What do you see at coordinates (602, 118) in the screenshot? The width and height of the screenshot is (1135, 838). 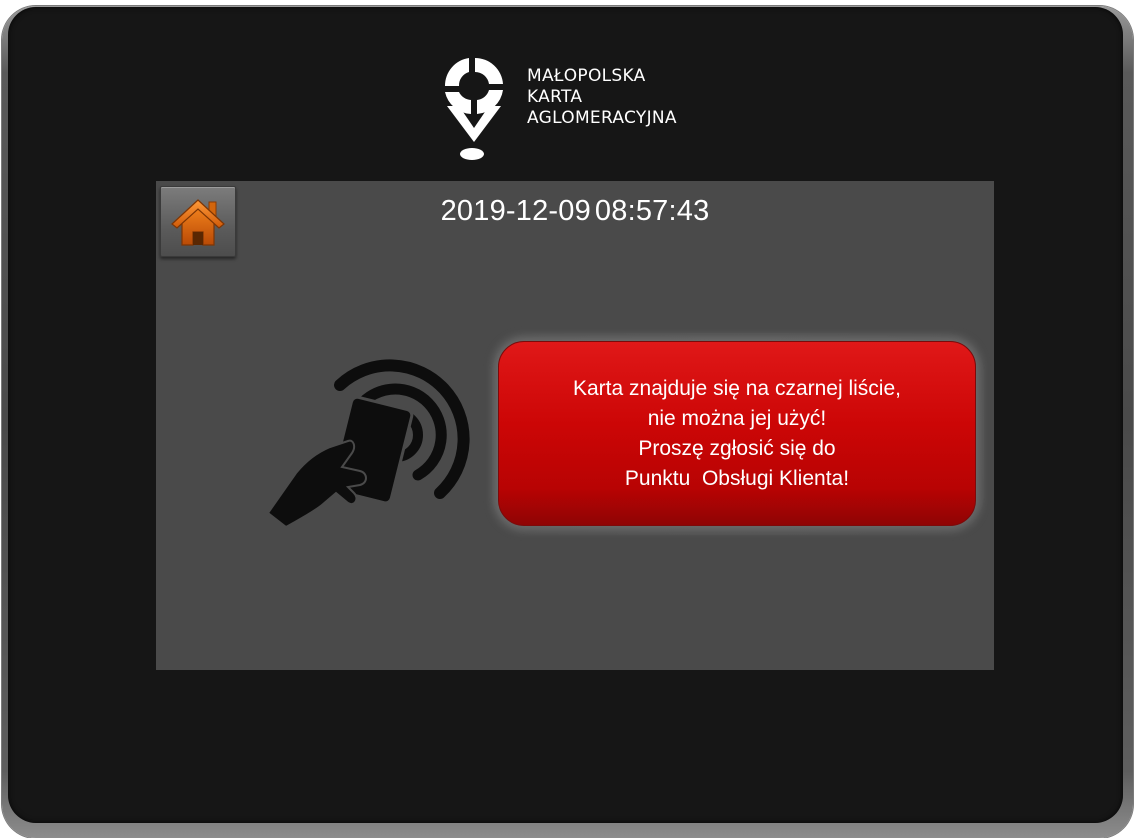 I see `logo-line-3: AGLOMERACYJNA` at bounding box center [602, 118].